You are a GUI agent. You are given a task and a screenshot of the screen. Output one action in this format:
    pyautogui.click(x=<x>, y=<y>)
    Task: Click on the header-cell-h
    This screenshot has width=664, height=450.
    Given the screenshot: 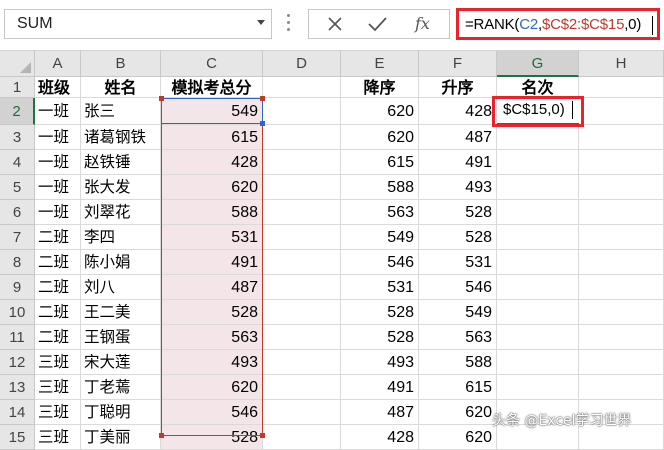 What is the action you would take?
    pyautogui.click(x=621, y=87)
    